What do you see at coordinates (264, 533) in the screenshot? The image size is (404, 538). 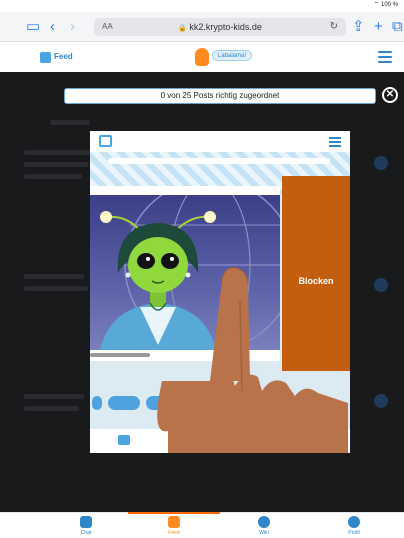 I see `tab-label: Wiki` at bounding box center [264, 533].